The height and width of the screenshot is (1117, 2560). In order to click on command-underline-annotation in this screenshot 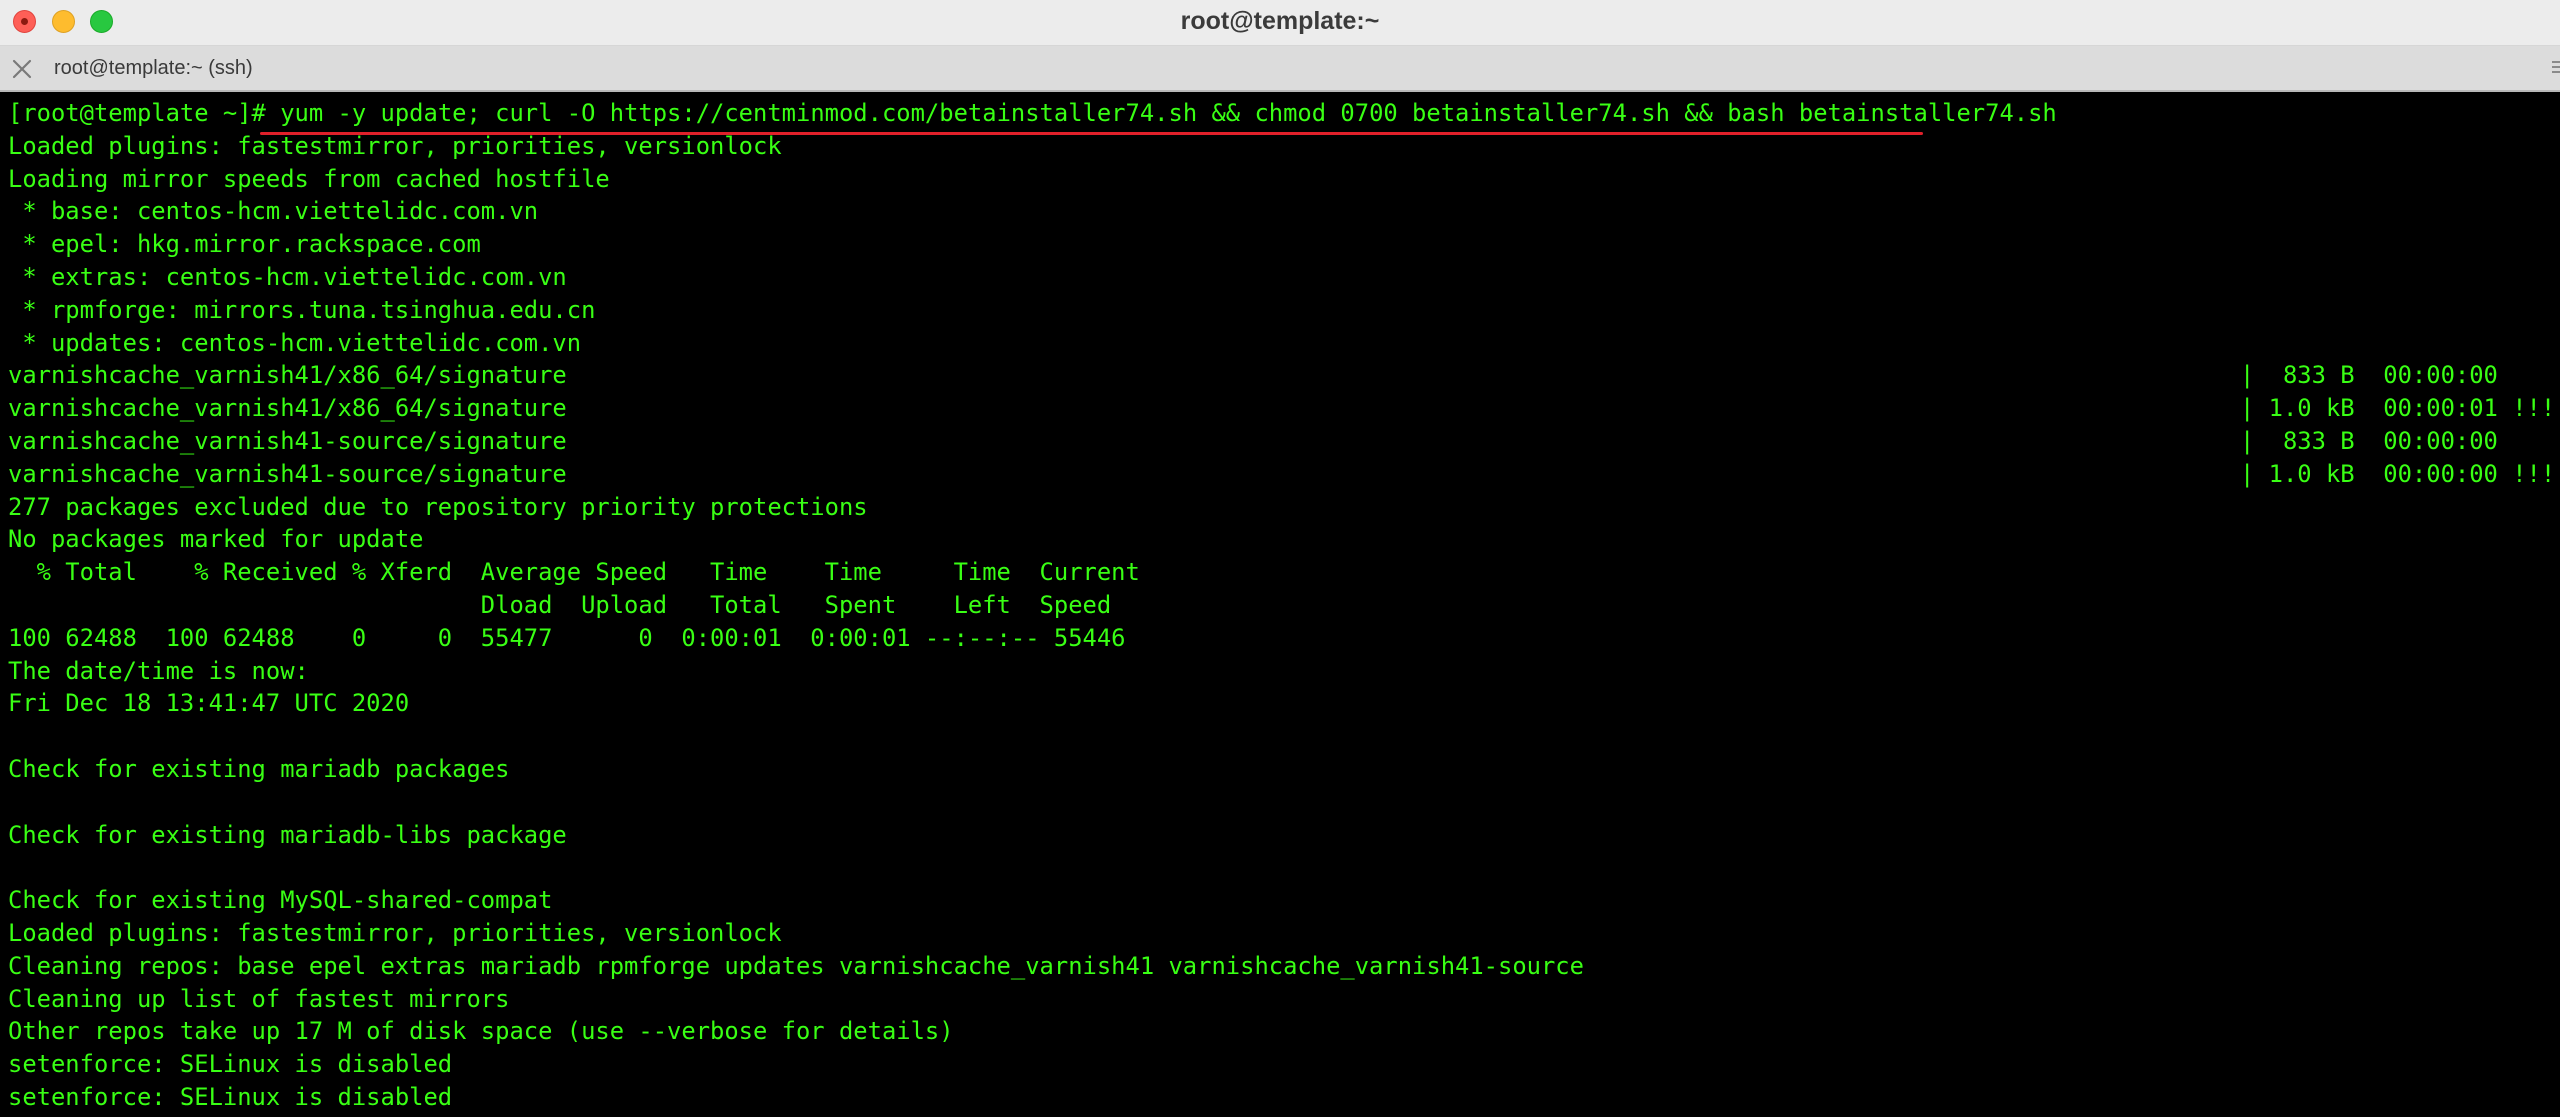, I will do `click(1091, 133)`.